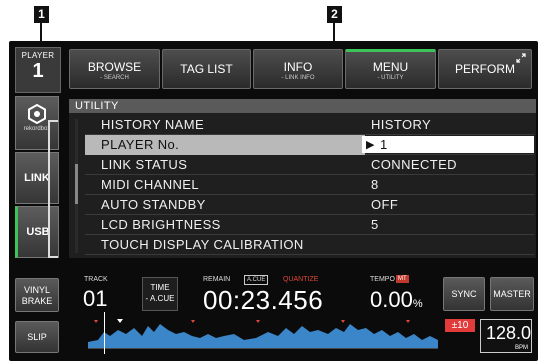 The width and height of the screenshot is (542, 364). I want to click on bpm-unit: BPM, so click(521, 348).